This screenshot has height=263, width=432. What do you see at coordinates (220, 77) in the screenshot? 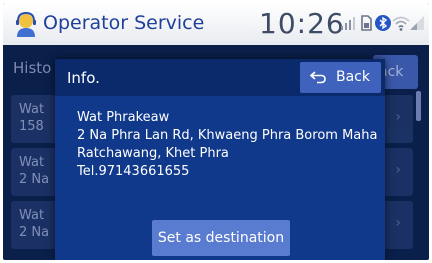
I see `dialog-header: Info. Back` at bounding box center [220, 77].